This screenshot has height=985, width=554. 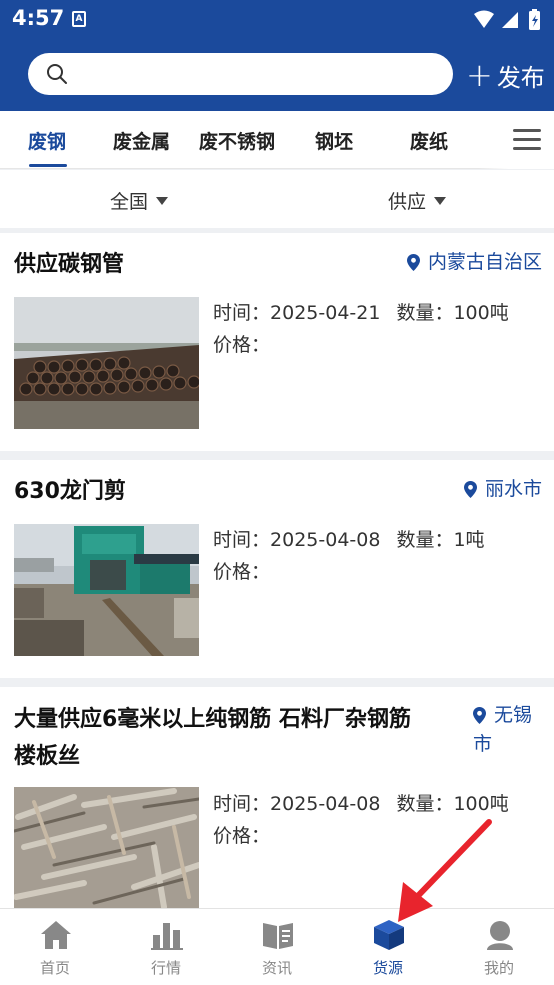 What do you see at coordinates (212, 719) in the screenshot?
I see `listing-title-line1: 大量供应6毫米以上纯钢筋 石料厂杂钢筋` at bounding box center [212, 719].